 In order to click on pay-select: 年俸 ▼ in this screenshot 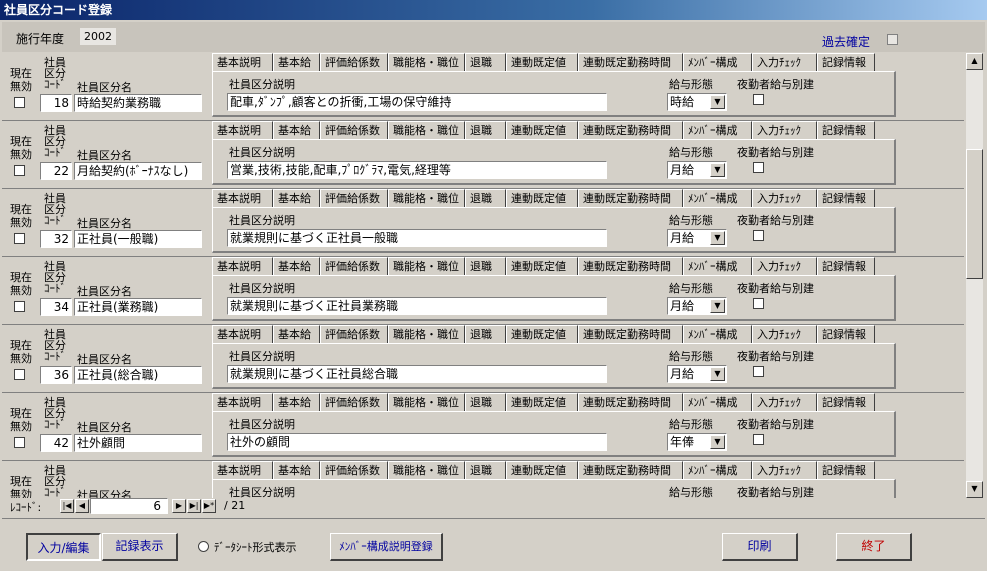, I will do `click(697, 442)`.